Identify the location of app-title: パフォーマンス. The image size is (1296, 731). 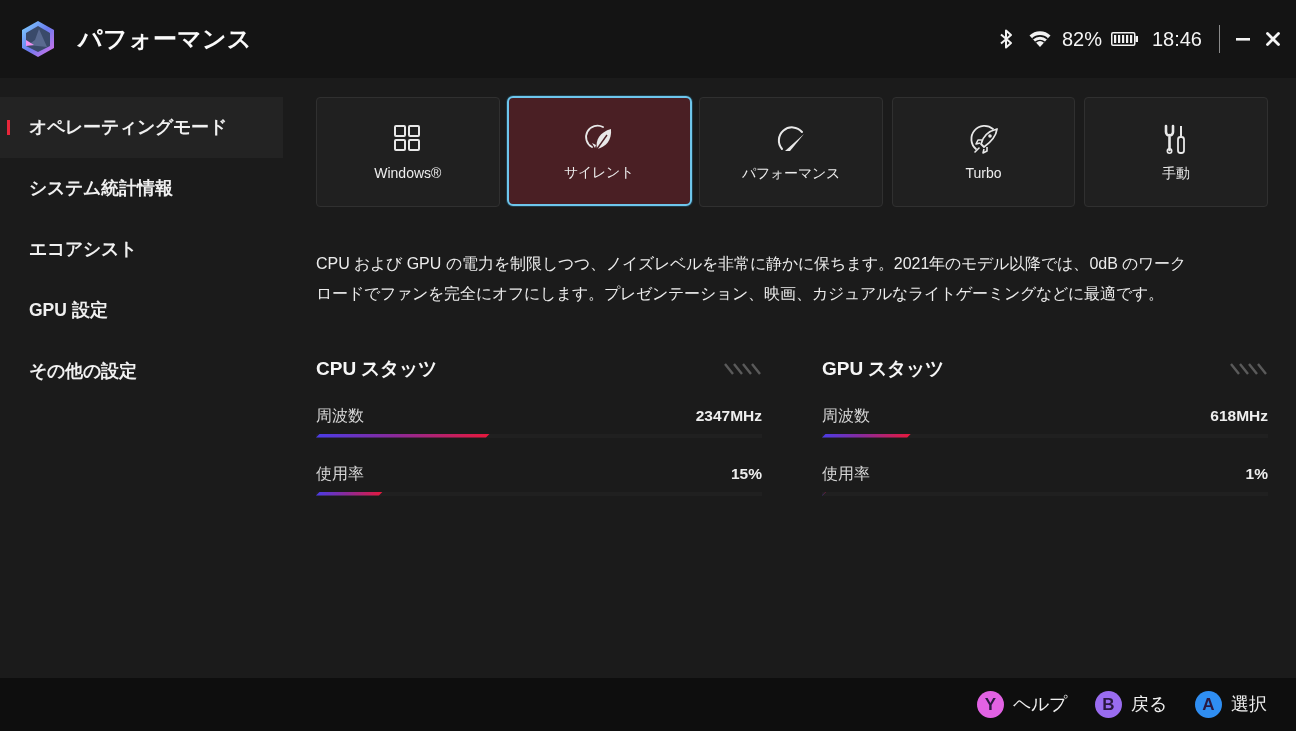
(165, 39).